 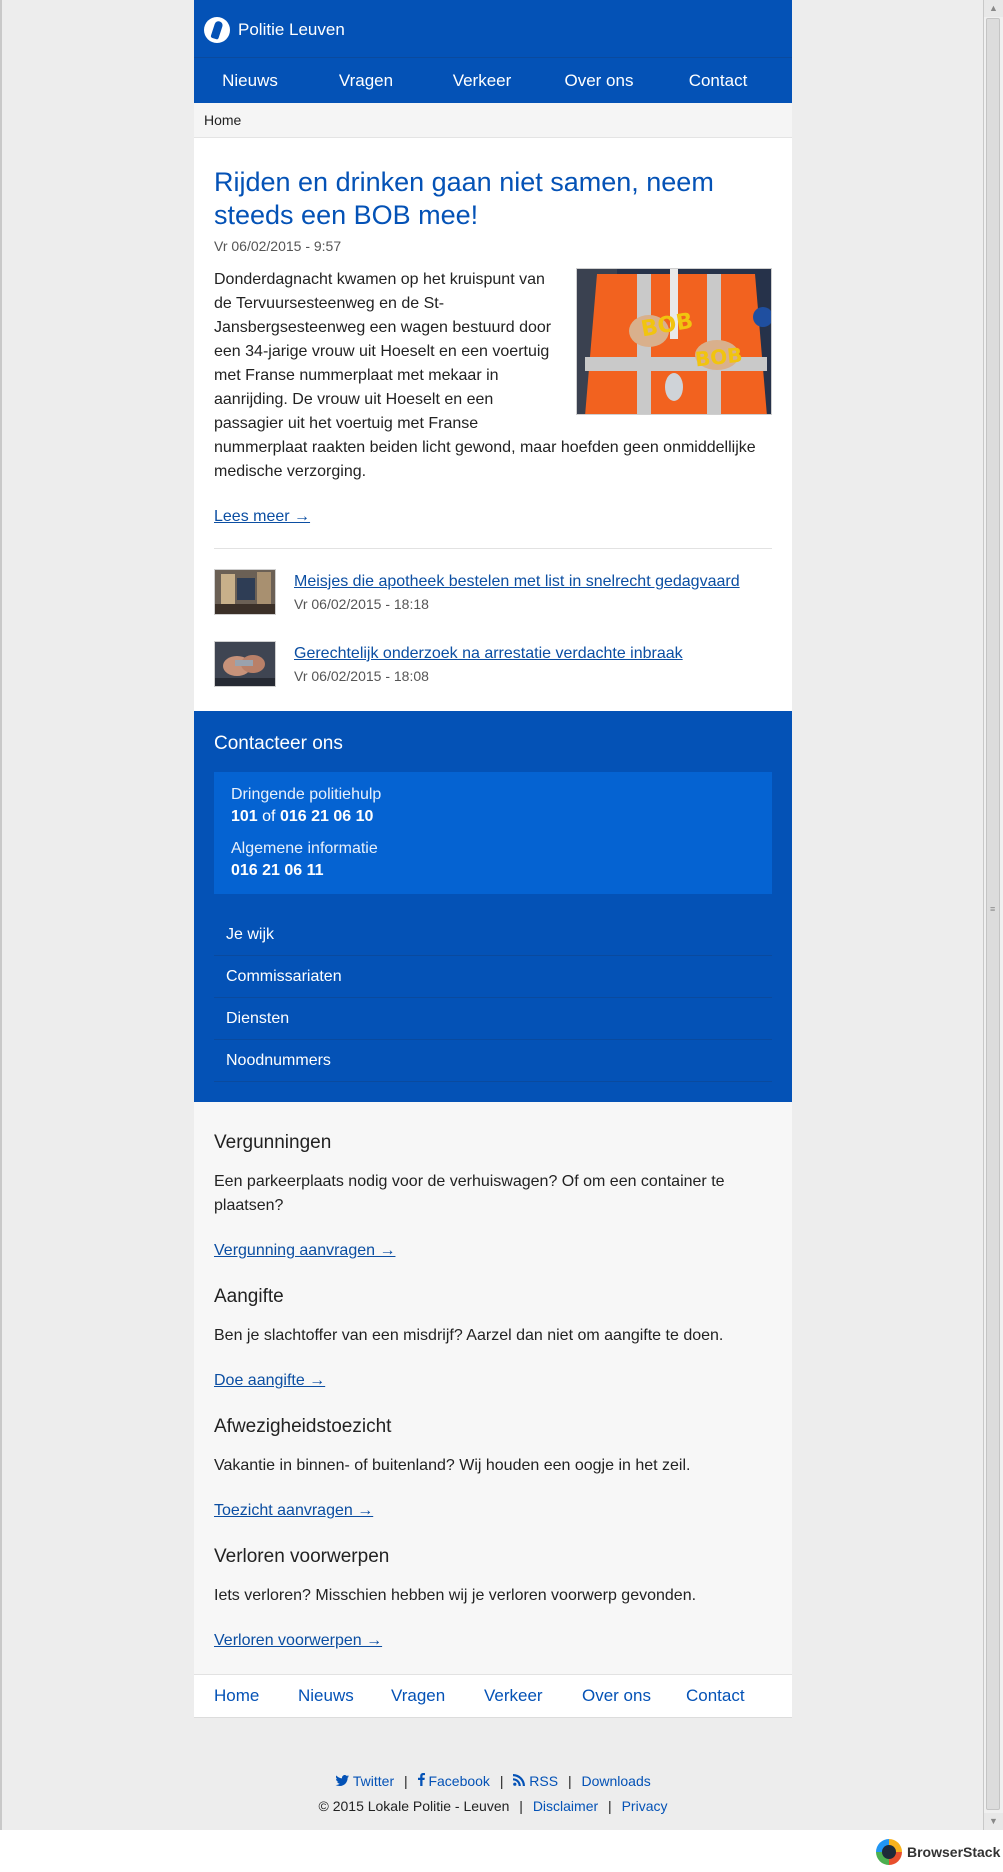 I want to click on browserstack-badge: BrowserStack, so click(x=938, y=1852).